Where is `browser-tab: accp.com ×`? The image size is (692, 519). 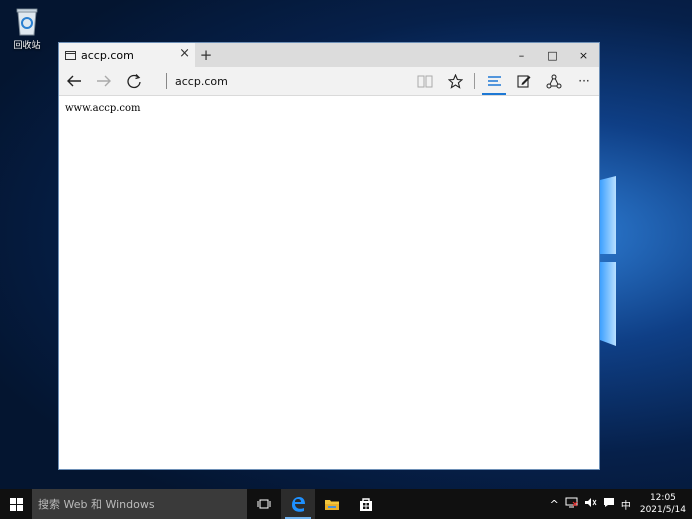
browser-tab: accp.com × is located at coordinates (127, 55).